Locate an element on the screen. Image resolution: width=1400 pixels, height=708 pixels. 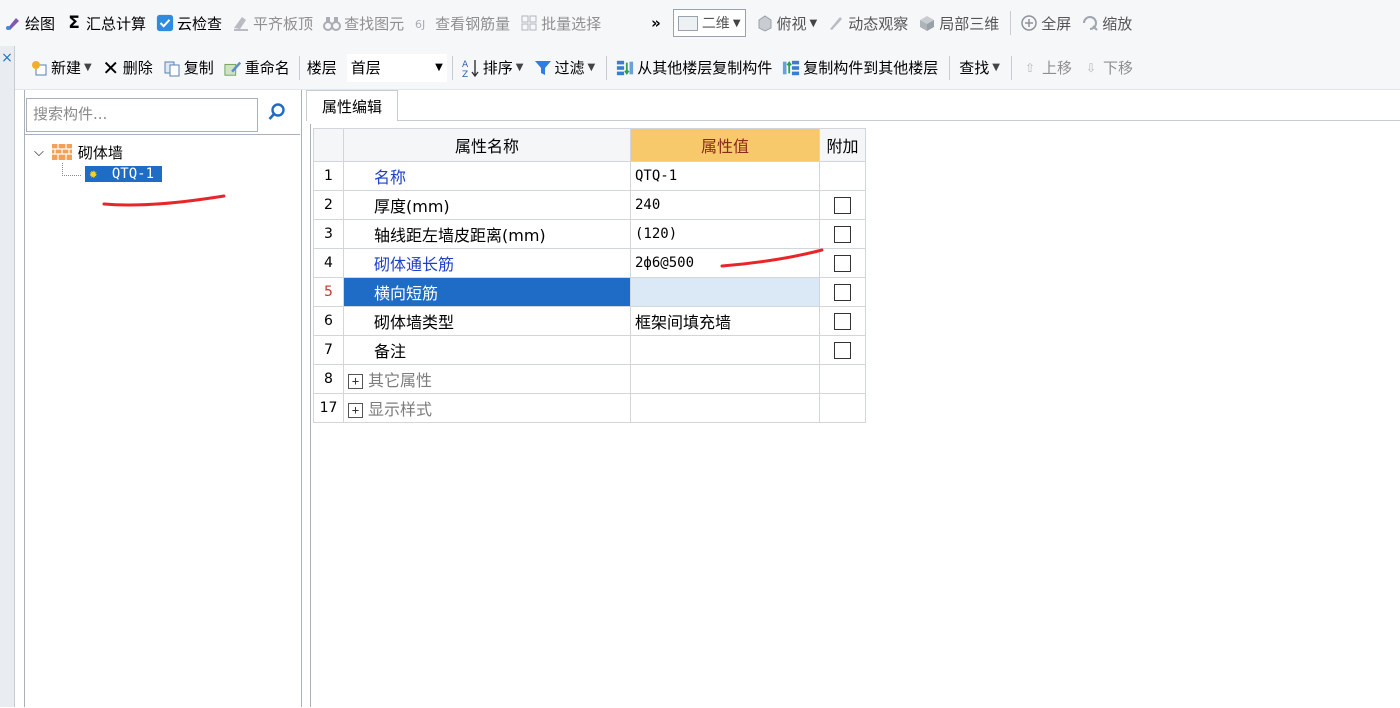
rename-icon is located at coordinates (233, 68).